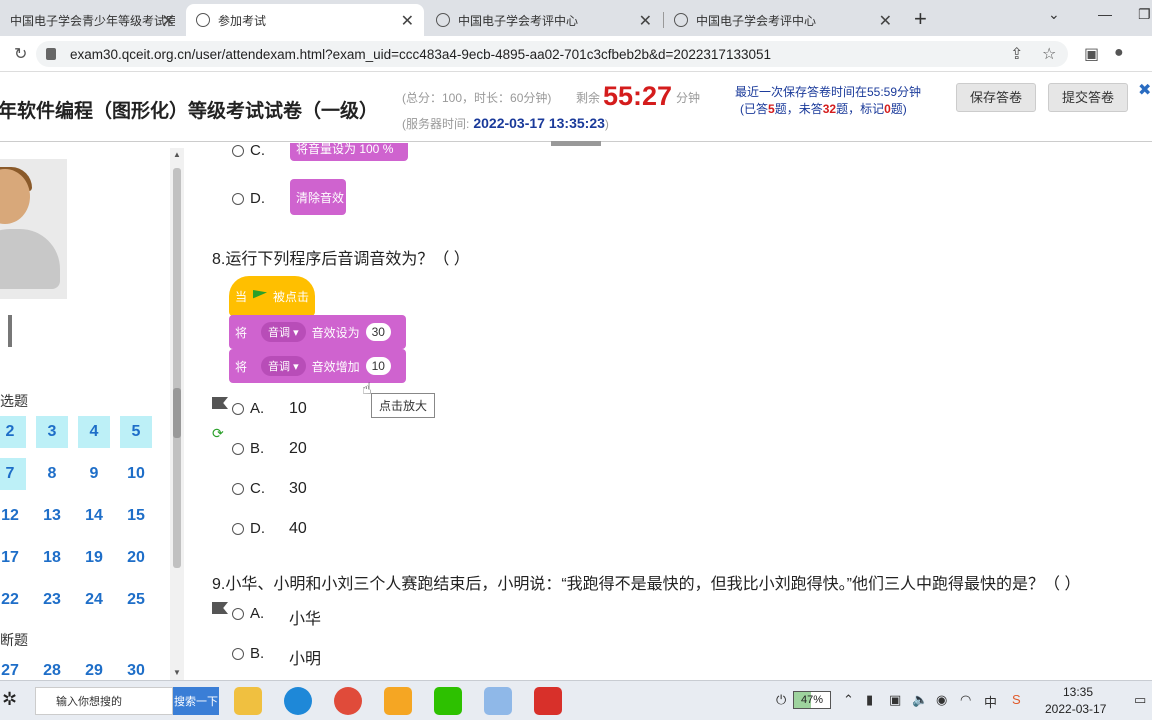 This screenshot has width=1152, height=720. Describe the element at coordinates (443, 20) in the screenshot. I see `globe-icon` at that location.